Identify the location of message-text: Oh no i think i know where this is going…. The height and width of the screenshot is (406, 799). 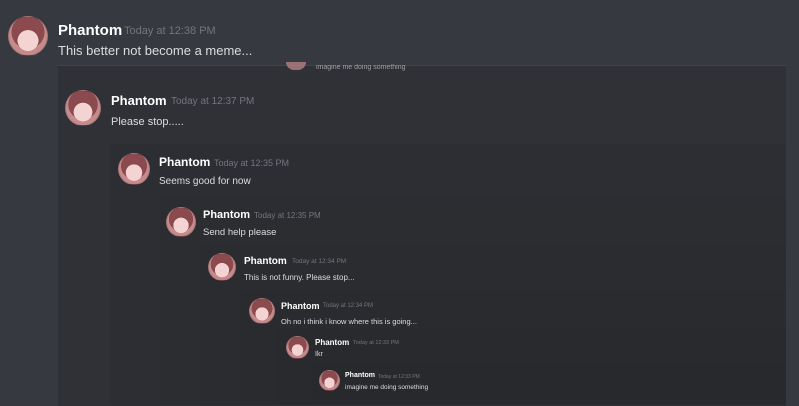
(349, 321).